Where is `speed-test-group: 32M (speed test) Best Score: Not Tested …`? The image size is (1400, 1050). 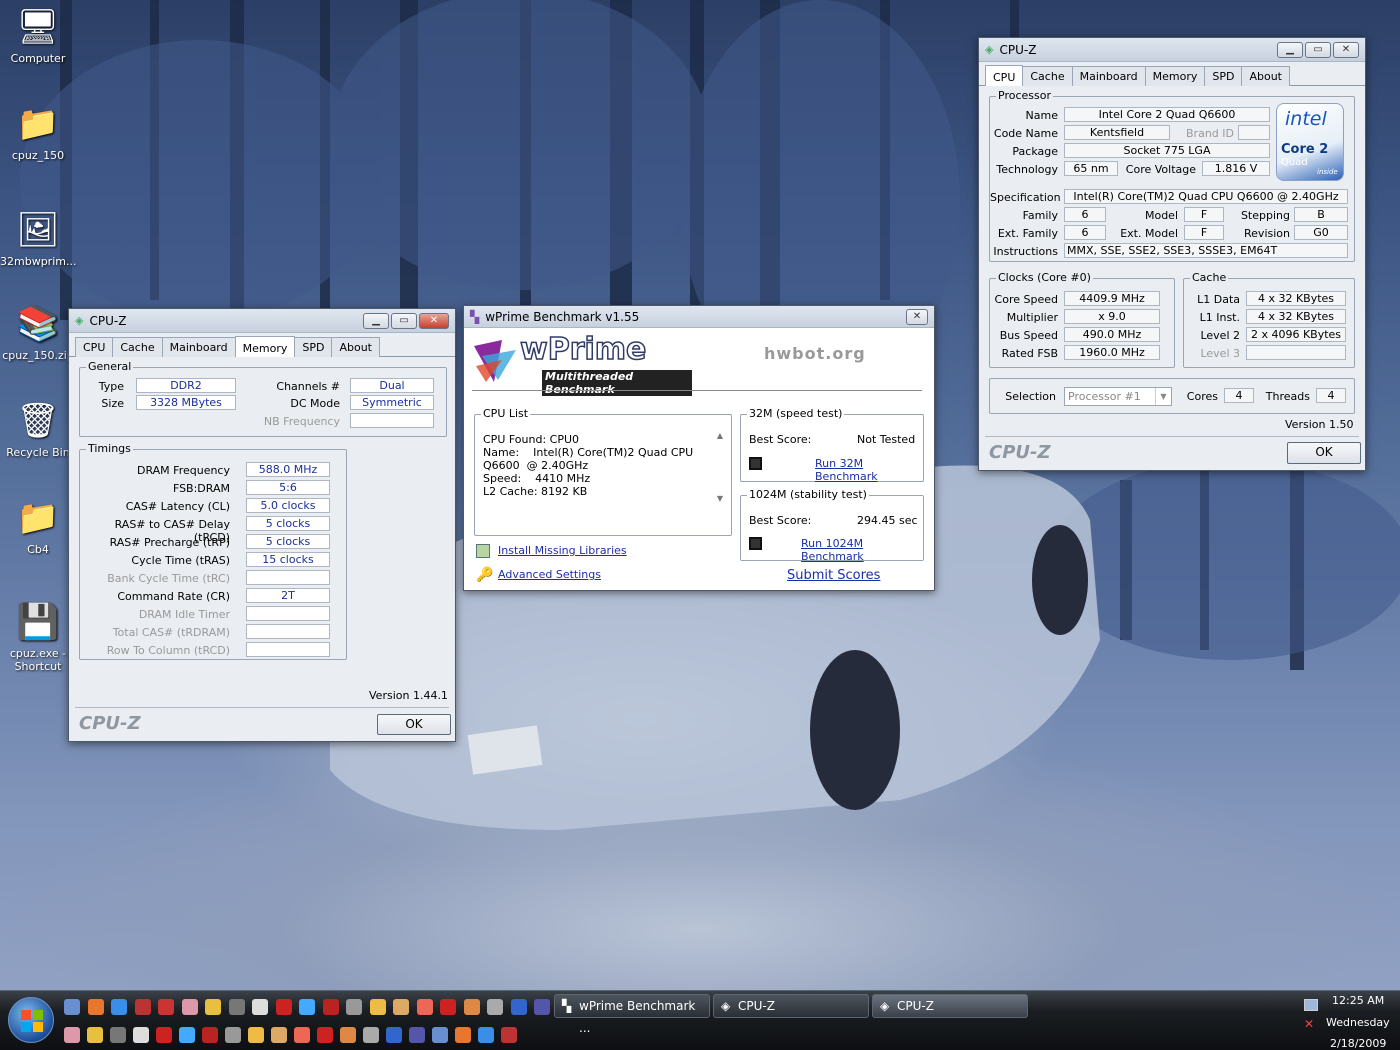 speed-test-group: 32M (speed test) Best Score: Not Tested … is located at coordinates (832, 445).